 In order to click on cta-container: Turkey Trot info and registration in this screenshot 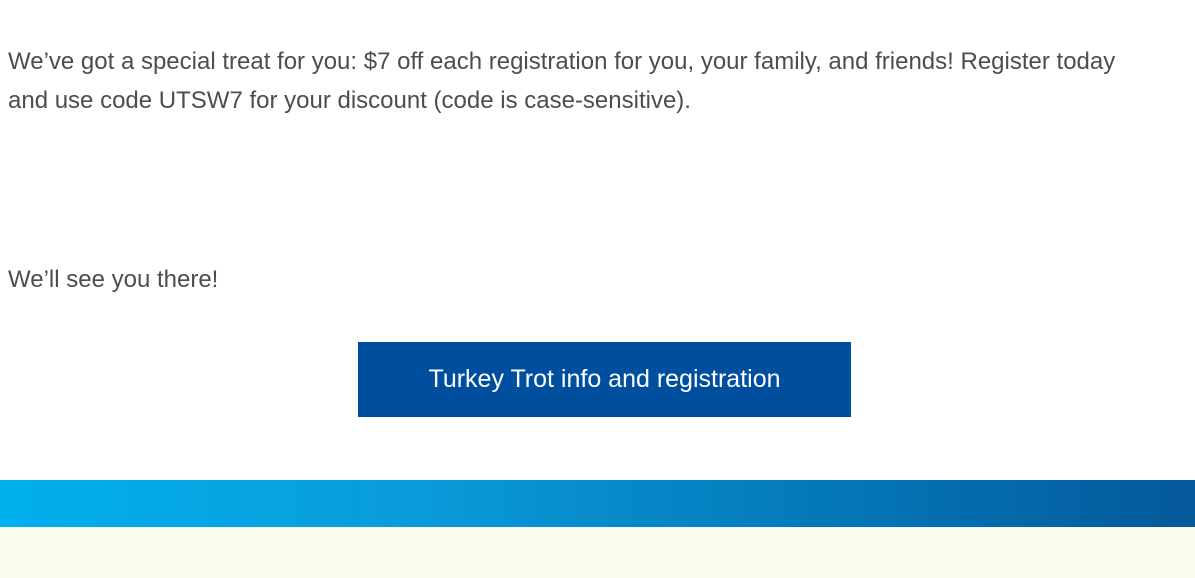, I will do `click(604, 379)`.